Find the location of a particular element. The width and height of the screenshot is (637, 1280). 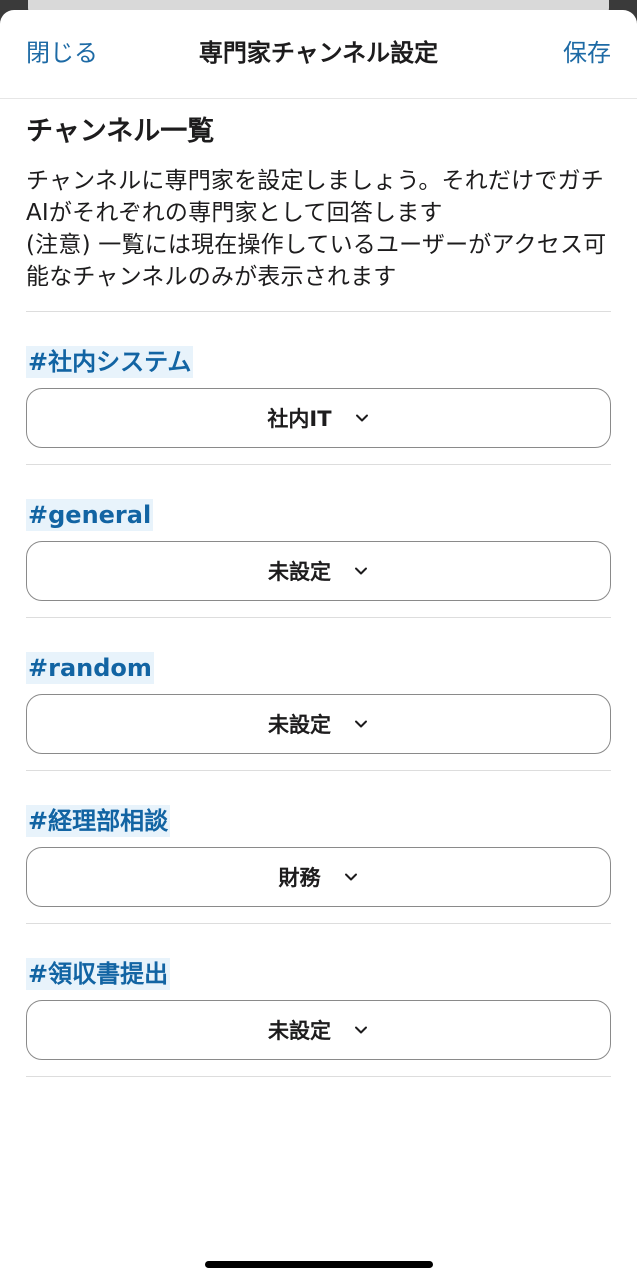

channel-block: #random 未設定 is located at coordinates (318, 694).